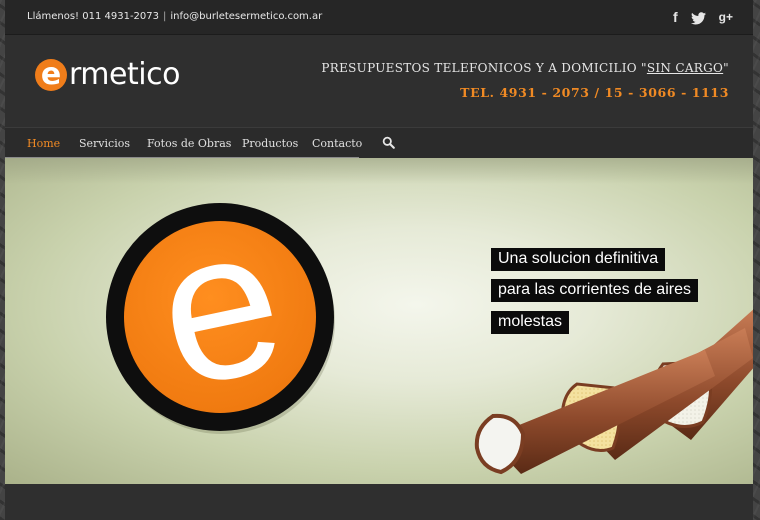  I want to click on tagline-prefix: PRESUPUESTOS TELEFONICOS Y A DOMICILIO ", so click(484, 68).